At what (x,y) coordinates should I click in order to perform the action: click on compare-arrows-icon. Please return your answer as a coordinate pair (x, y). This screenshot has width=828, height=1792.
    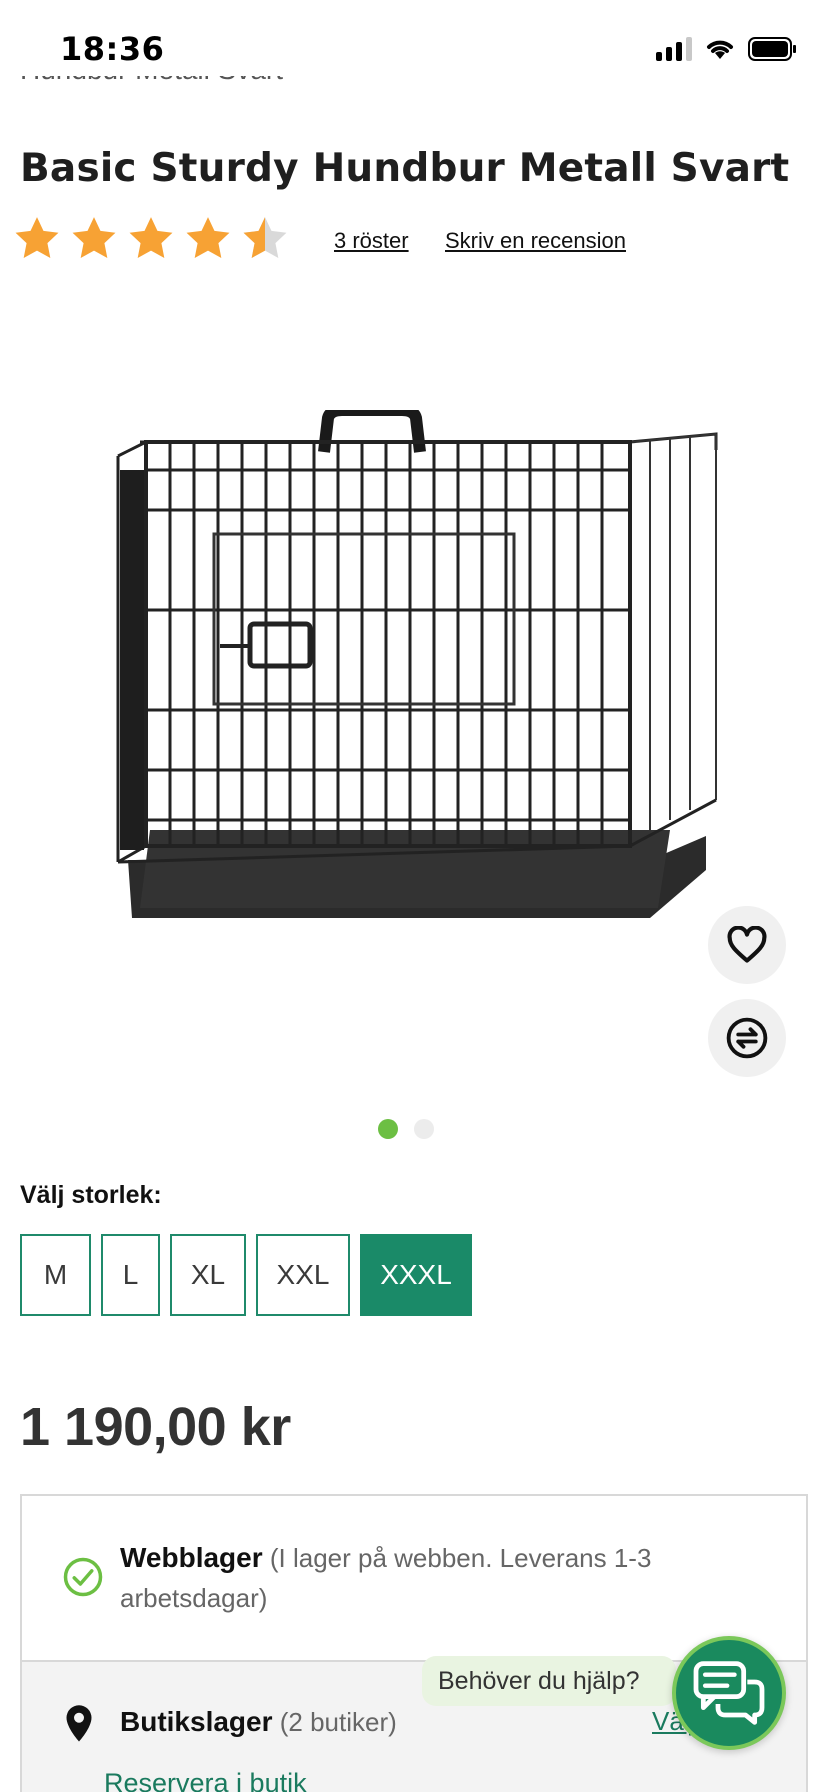
    Looking at the image, I should click on (747, 1038).